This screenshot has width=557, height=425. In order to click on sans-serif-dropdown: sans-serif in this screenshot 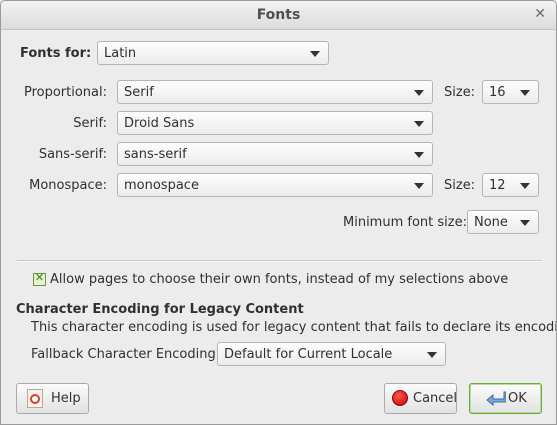, I will do `click(275, 154)`.